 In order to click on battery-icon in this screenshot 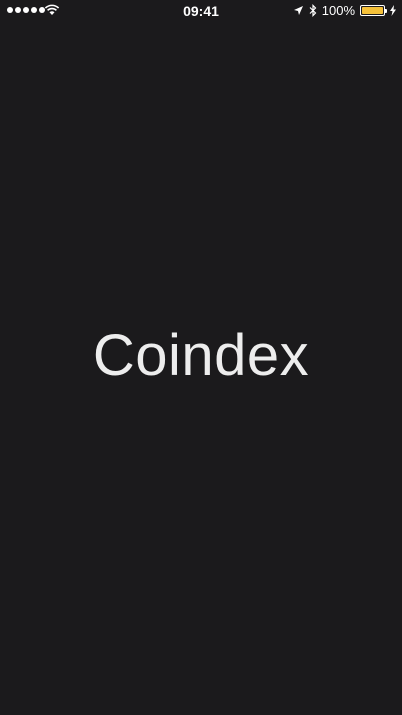, I will do `click(373, 10)`.